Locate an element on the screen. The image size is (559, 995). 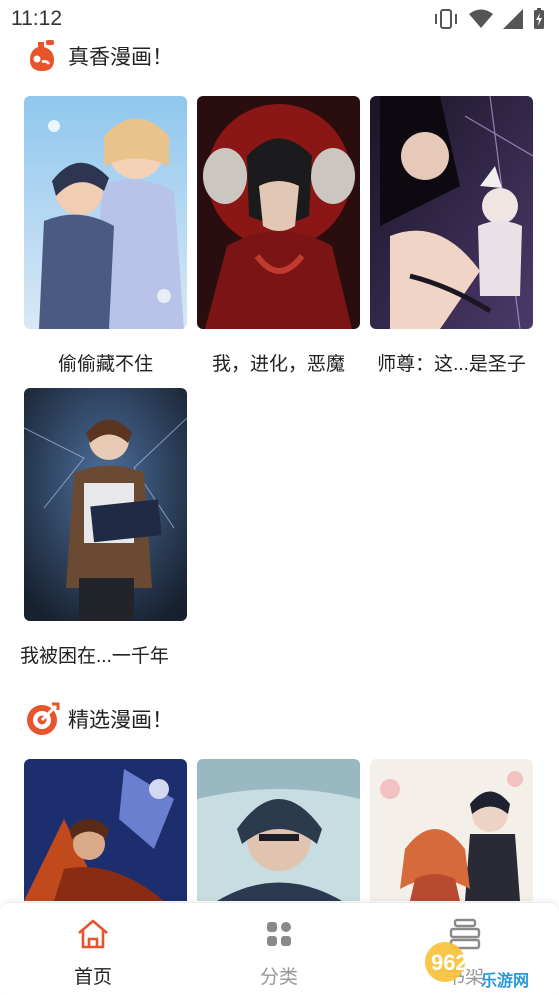
comic-card: 我，进化，恶魔 is located at coordinates (278, 236).